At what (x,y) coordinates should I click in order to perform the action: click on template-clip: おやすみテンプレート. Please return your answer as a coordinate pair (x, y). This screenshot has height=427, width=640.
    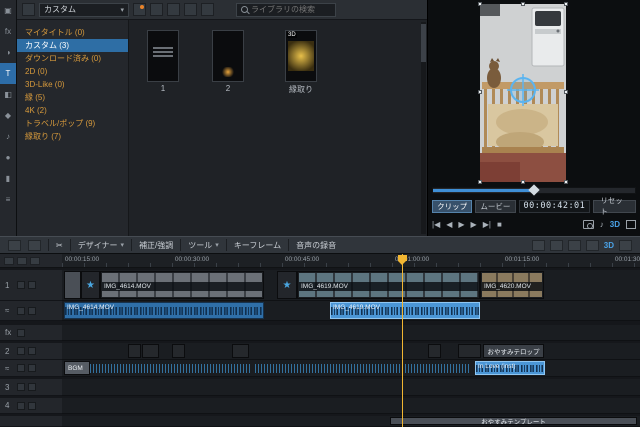
    Looking at the image, I should click on (513, 421).